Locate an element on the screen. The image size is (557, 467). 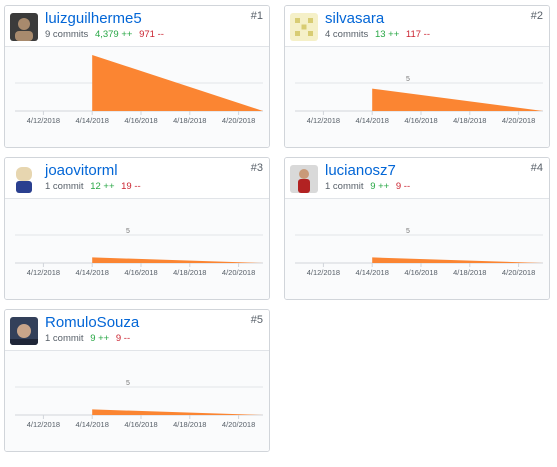
contributor-username: lucianosz7 is located at coordinates (360, 170).